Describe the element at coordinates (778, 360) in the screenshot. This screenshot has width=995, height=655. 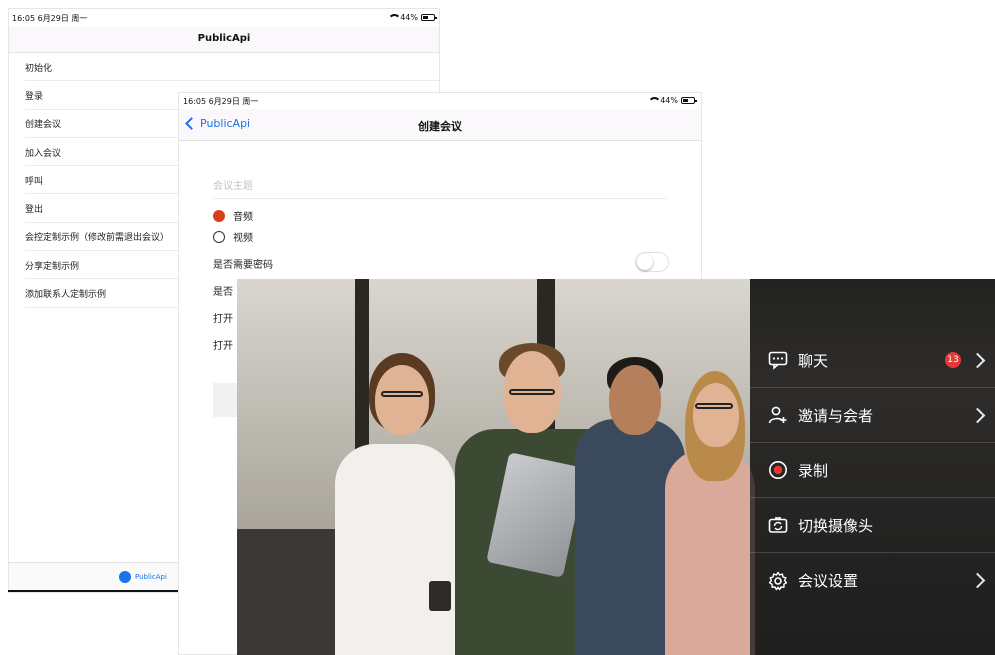
I see `chat-icon` at that location.